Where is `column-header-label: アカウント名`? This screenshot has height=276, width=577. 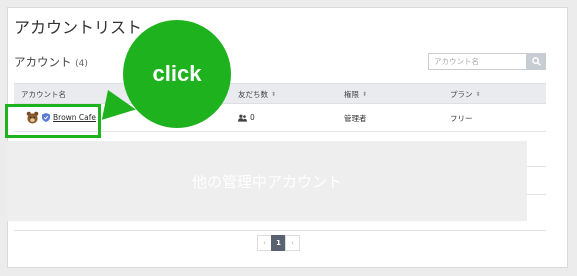
column-header-label: アカウント名 is located at coordinates (43, 94).